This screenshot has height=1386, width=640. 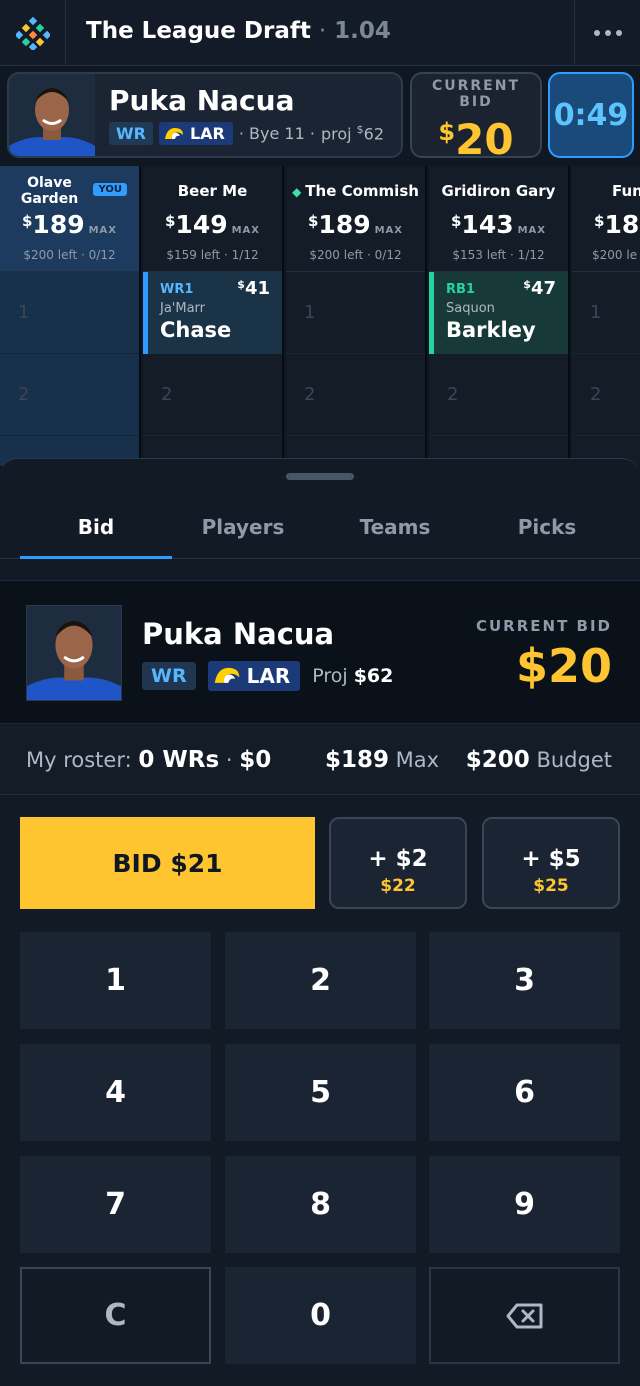 I want to click on backspace-icon, so click(x=524, y=1315).